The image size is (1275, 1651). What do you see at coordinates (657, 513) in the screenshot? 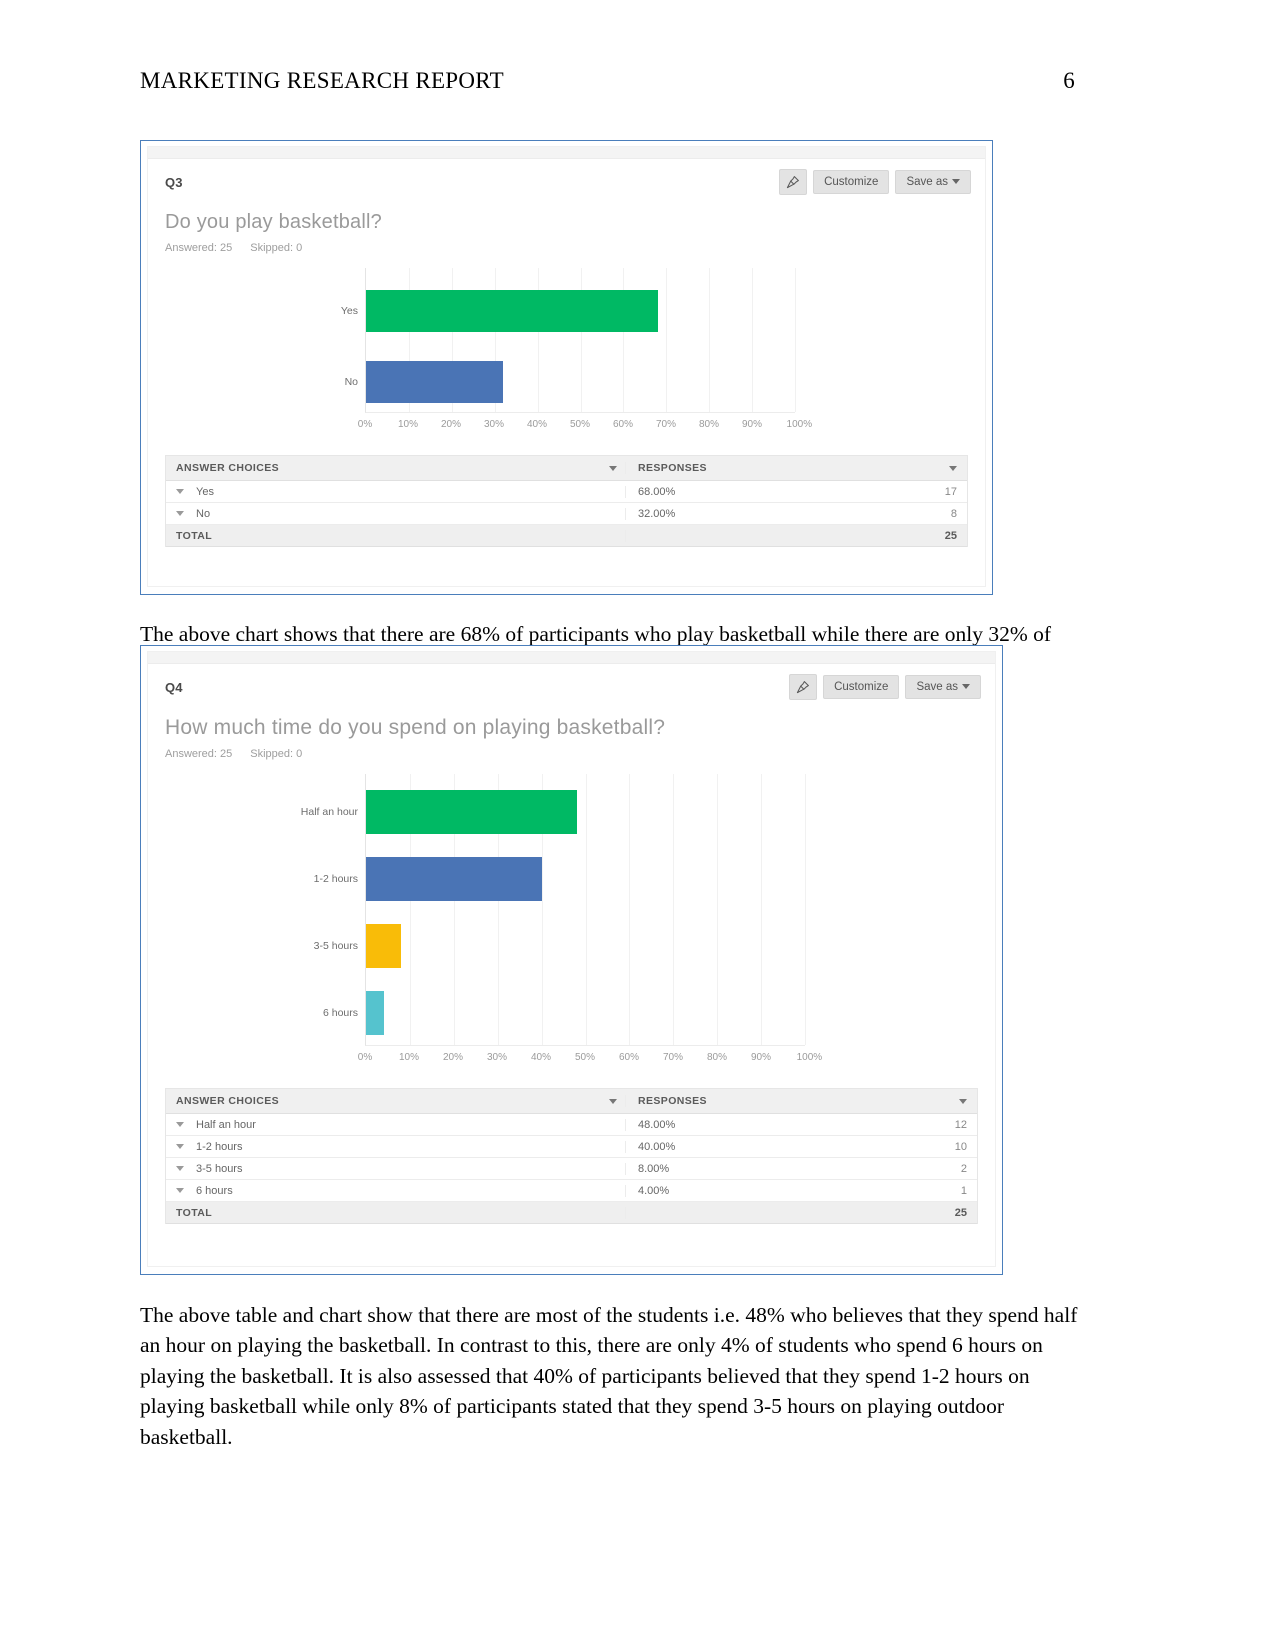
I see `response-percent: 32.00%` at bounding box center [657, 513].